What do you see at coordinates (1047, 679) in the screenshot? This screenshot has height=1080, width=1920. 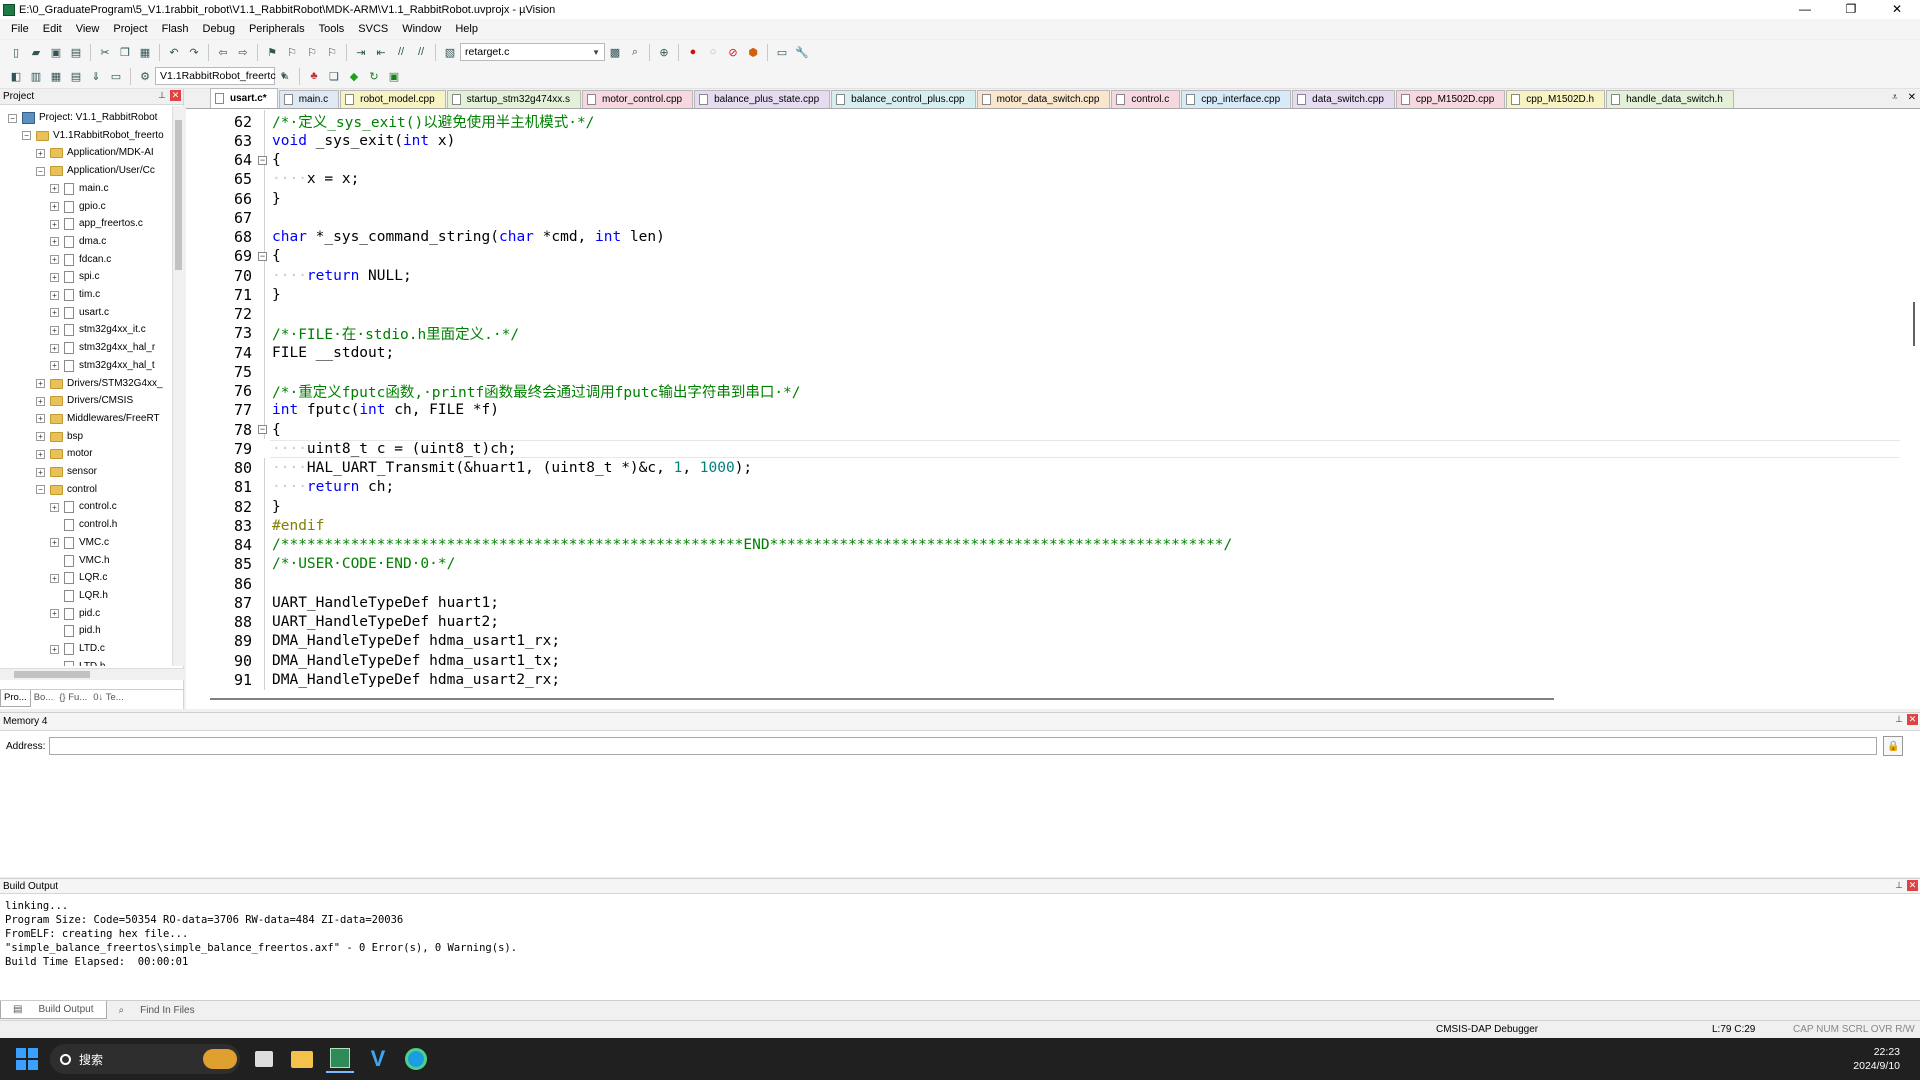 I see `code-line: 91 DMA_HandleTypeDef hdma_usart2_rx;` at bounding box center [1047, 679].